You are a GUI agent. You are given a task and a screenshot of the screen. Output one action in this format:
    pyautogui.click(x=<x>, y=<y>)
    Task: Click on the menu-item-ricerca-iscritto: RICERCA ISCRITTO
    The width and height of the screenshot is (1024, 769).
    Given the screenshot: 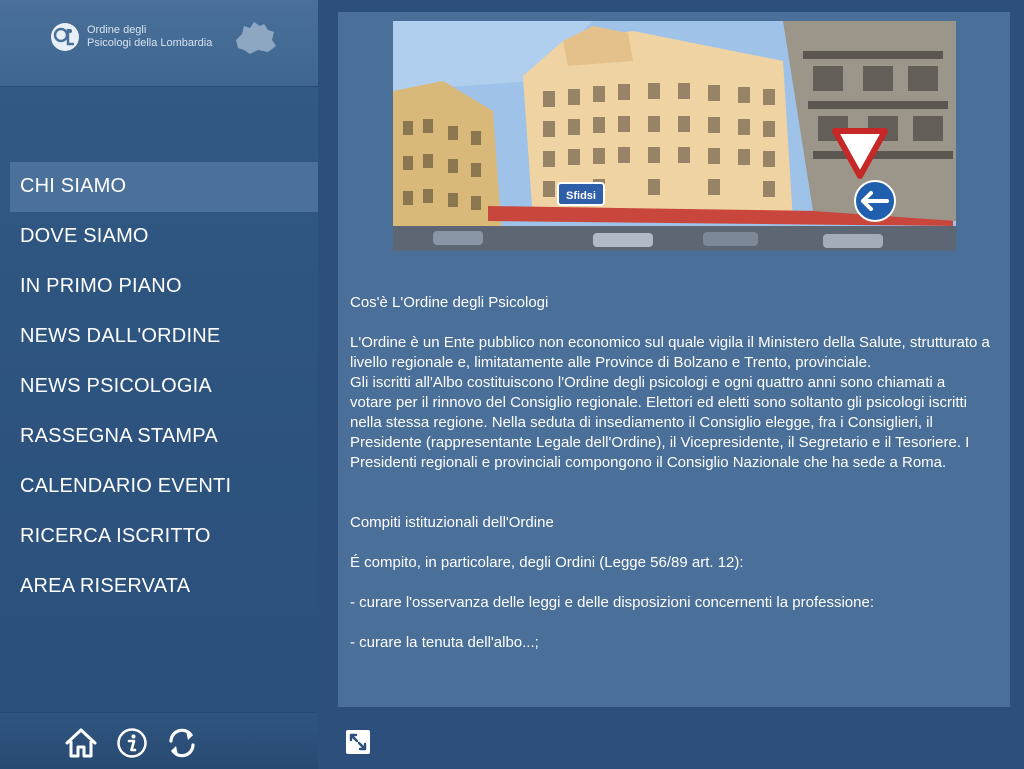 What is the action you would take?
    pyautogui.click(x=164, y=537)
    